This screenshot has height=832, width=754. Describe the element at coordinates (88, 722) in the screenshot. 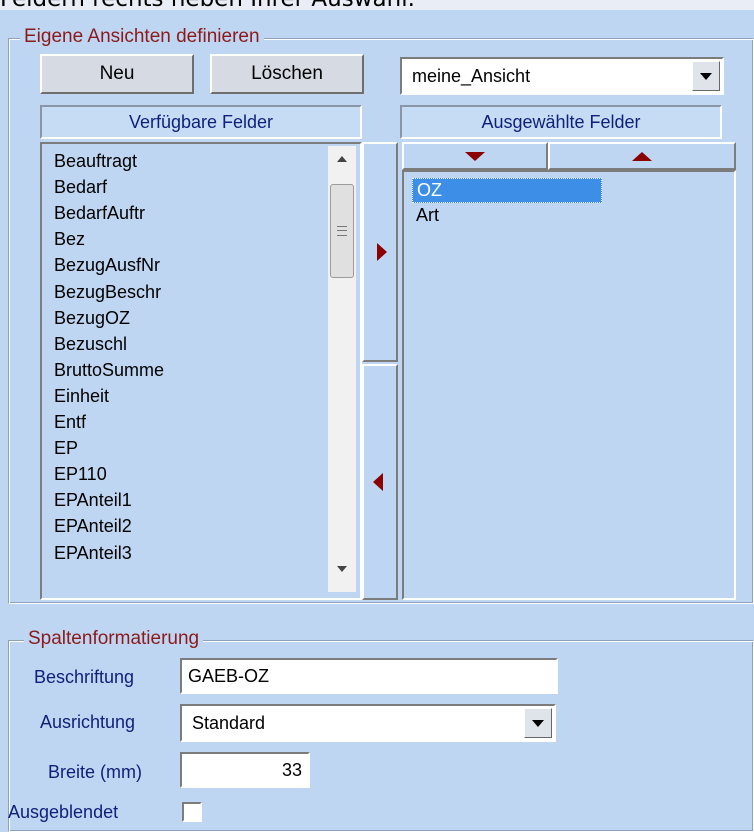

I see `alignment-label: Ausrichtung` at that location.